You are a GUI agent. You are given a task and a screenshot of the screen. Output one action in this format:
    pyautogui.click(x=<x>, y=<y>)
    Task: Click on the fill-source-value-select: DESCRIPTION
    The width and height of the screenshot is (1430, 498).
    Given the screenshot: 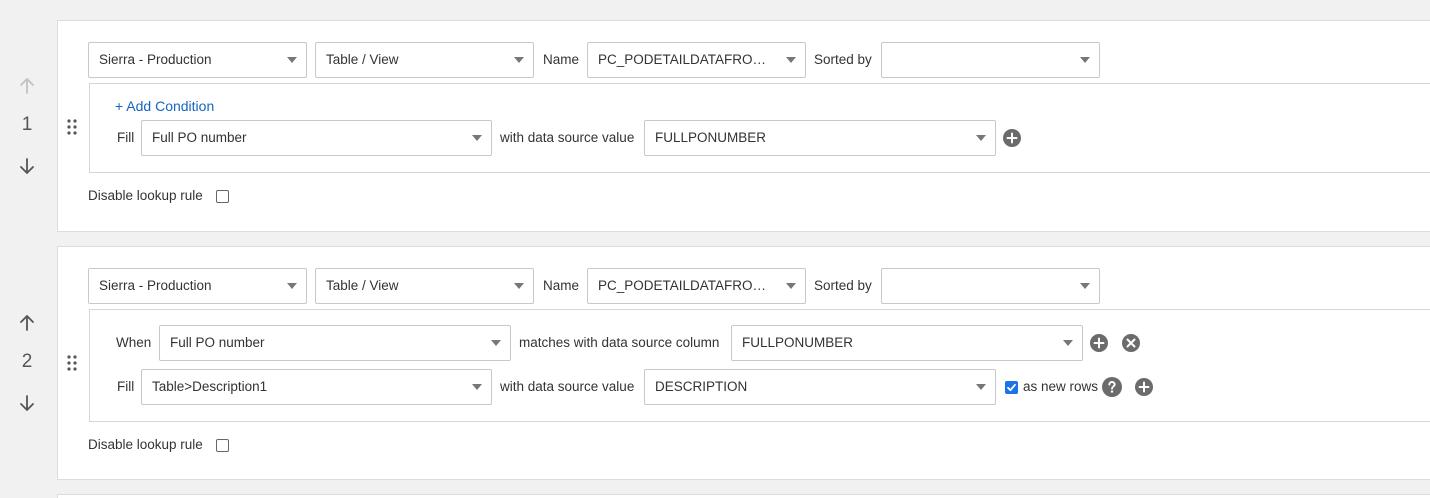 What is the action you would take?
    pyautogui.click(x=820, y=387)
    